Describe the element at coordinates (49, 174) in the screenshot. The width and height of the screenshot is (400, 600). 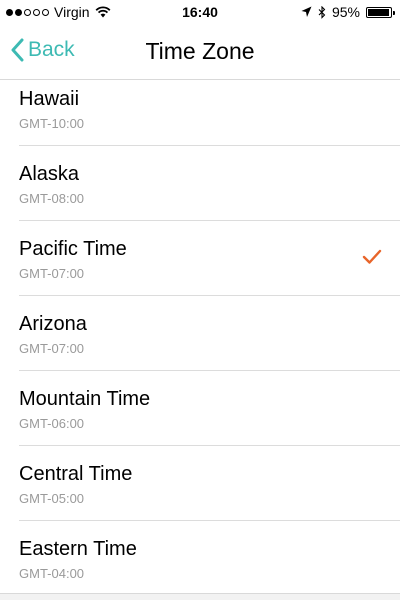
I see `time-zone-name: Alaska` at that location.